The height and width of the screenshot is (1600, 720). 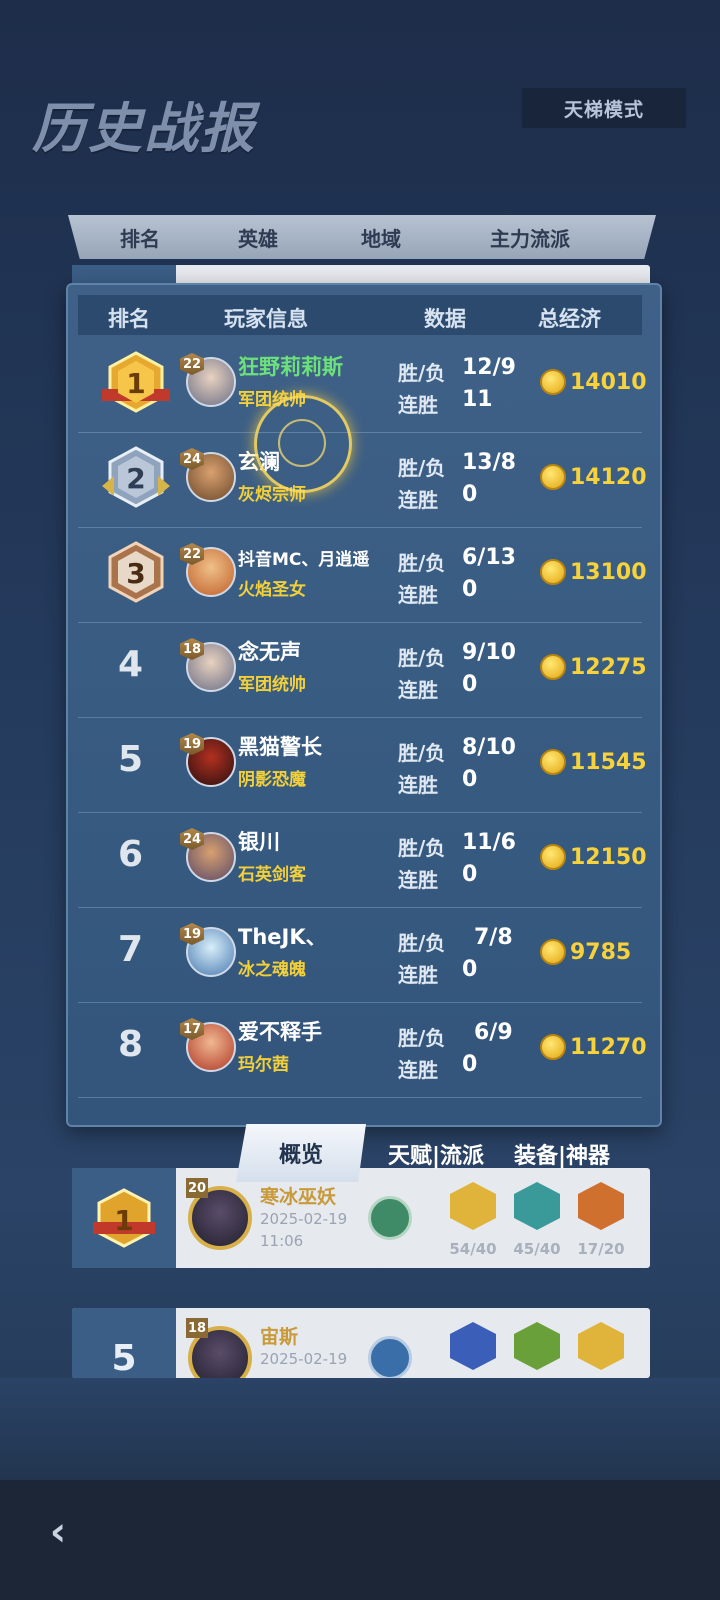 I want to click on history-hero-name: 寒冰巫妖, so click(x=298, y=1197).